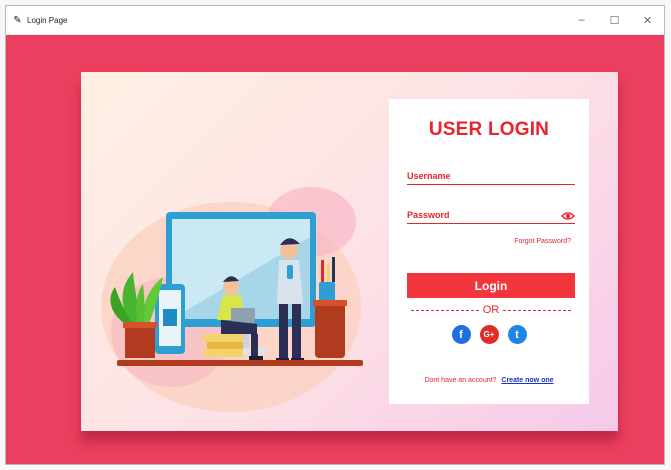 This screenshot has width=671, height=470. I want to click on username-label: Username, so click(429, 176).